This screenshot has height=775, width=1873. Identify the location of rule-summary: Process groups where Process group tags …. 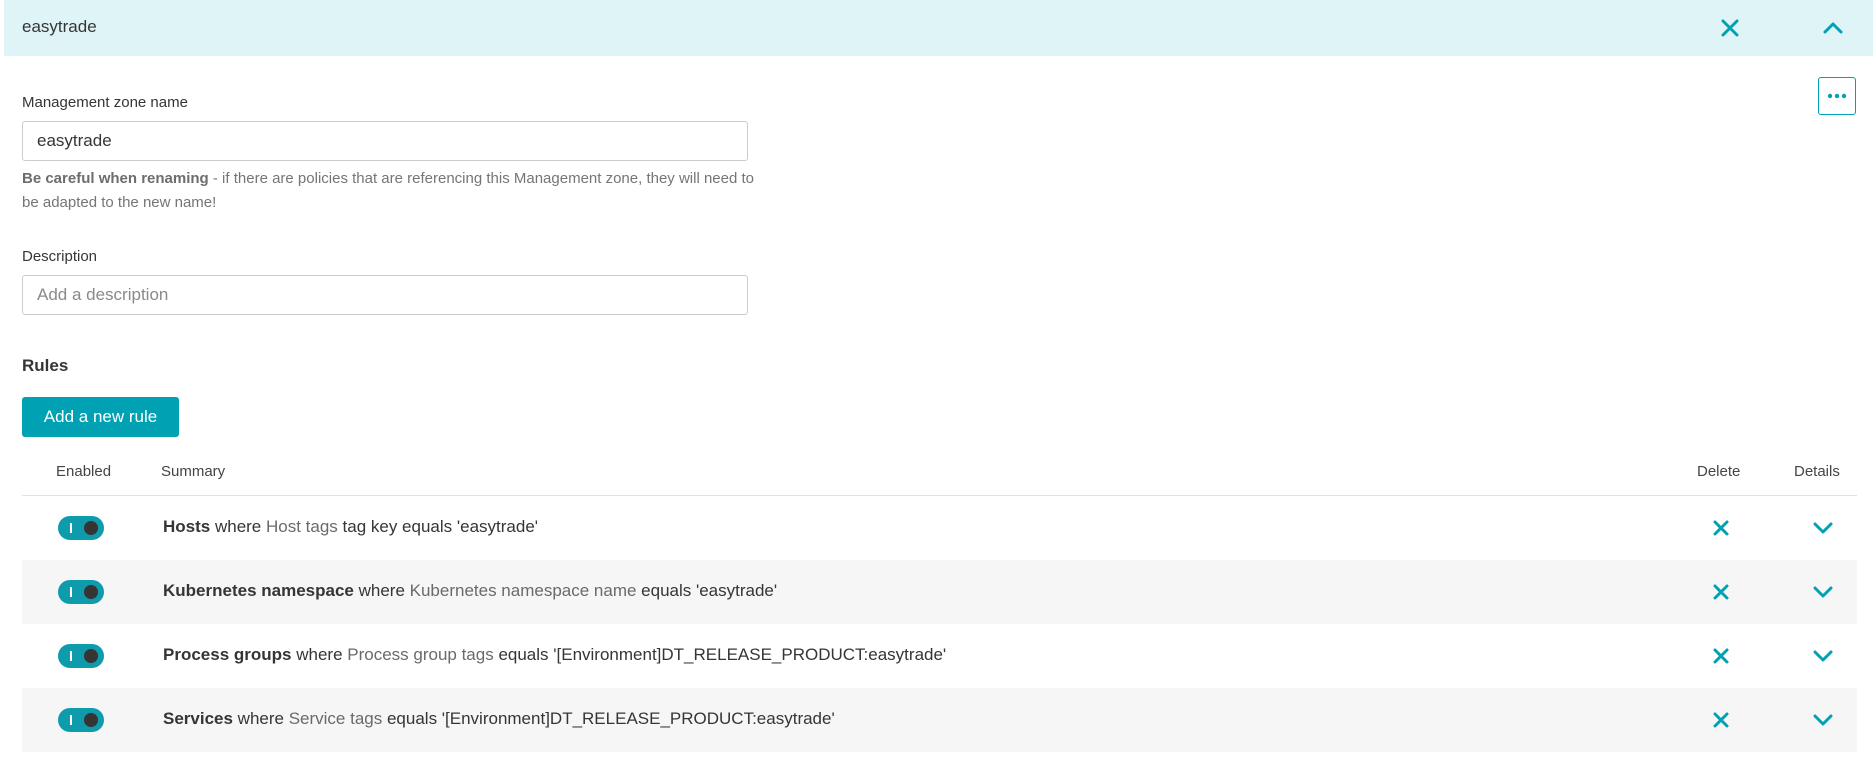
(554, 655).